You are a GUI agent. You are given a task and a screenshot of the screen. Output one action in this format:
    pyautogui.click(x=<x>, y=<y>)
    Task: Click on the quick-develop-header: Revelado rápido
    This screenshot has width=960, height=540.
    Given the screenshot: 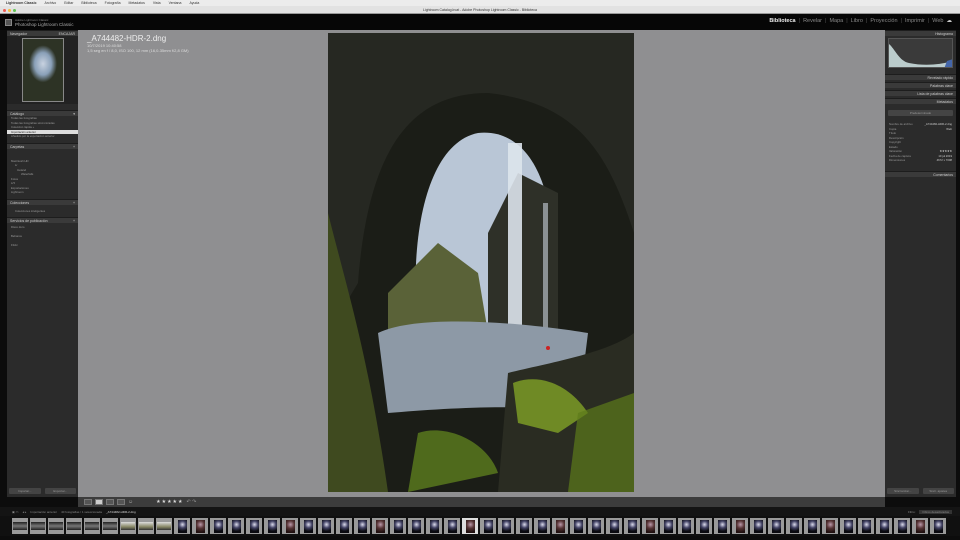 What is the action you would take?
    pyautogui.click(x=920, y=77)
    